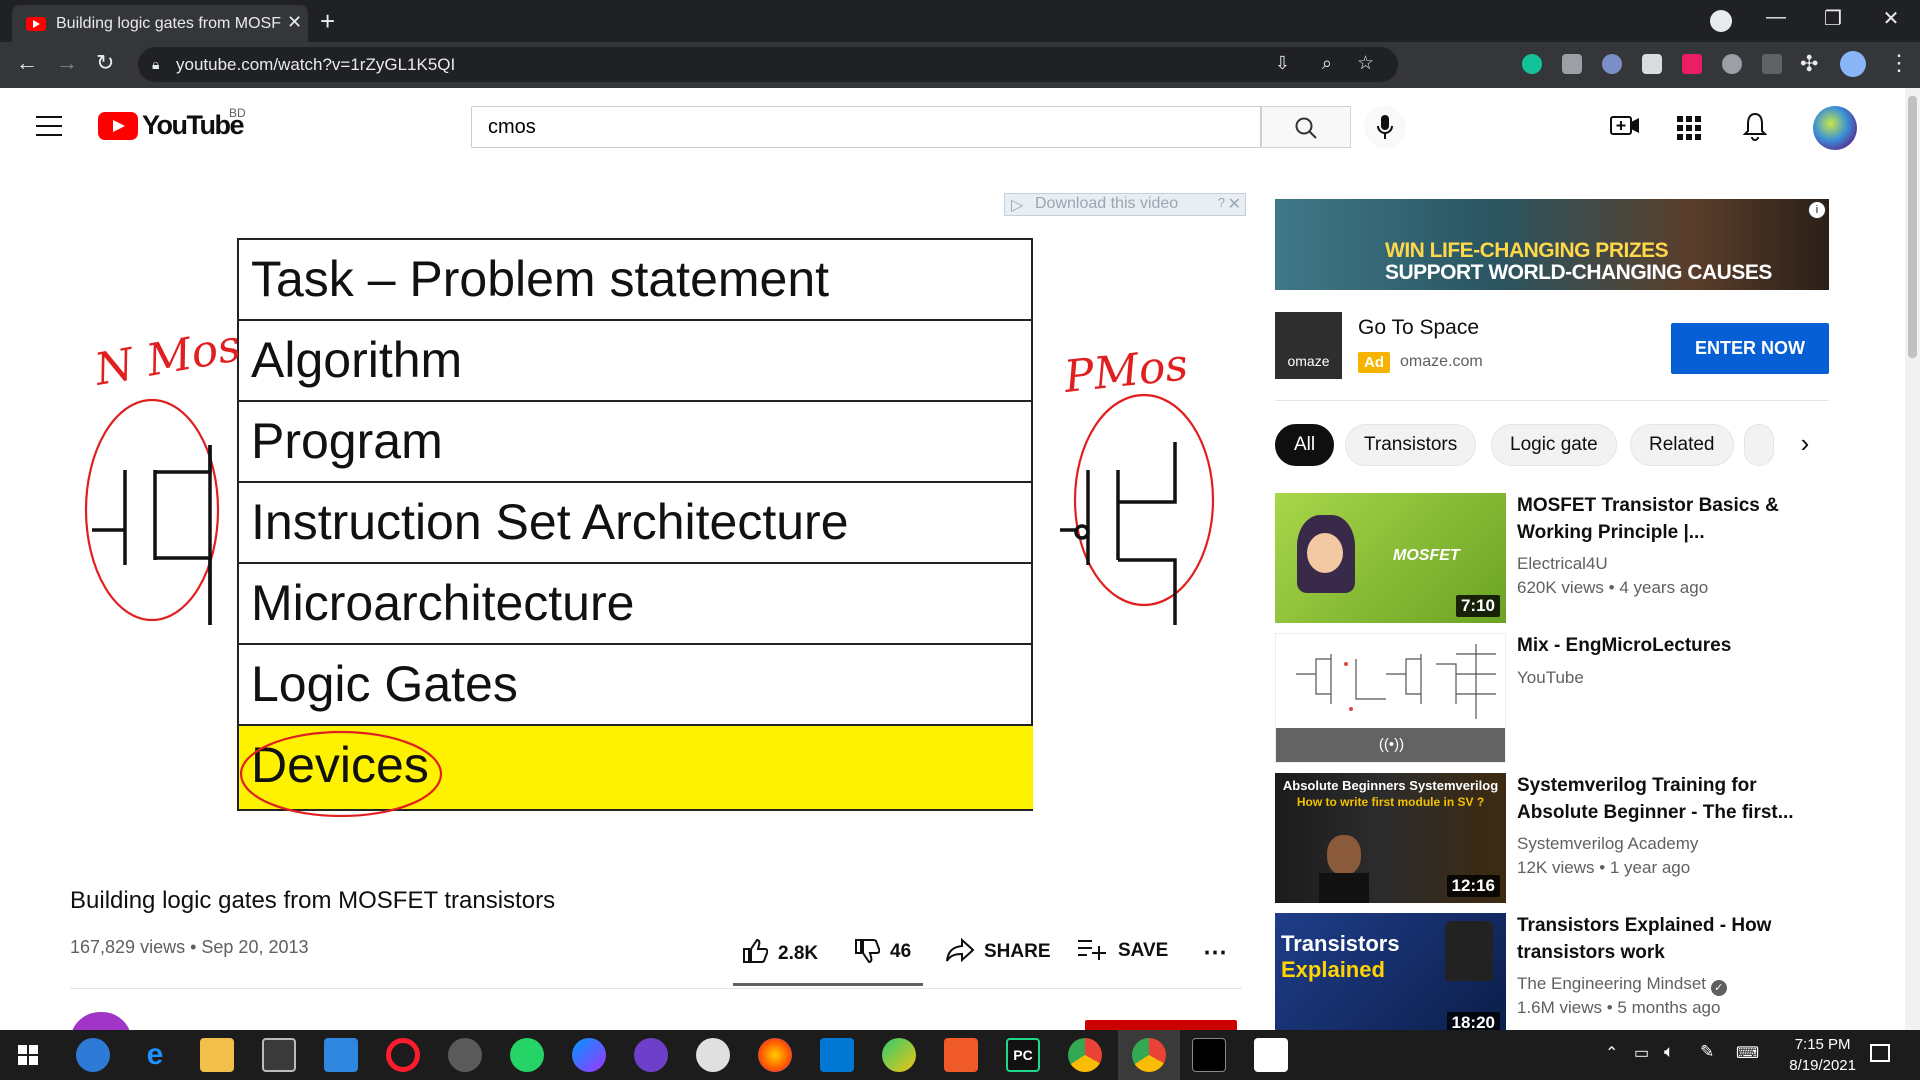 The height and width of the screenshot is (1080, 1920). Describe the element at coordinates (1390, 971) in the screenshot. I see `related-thumbnail: Transistors Explained 18:20` at that location.